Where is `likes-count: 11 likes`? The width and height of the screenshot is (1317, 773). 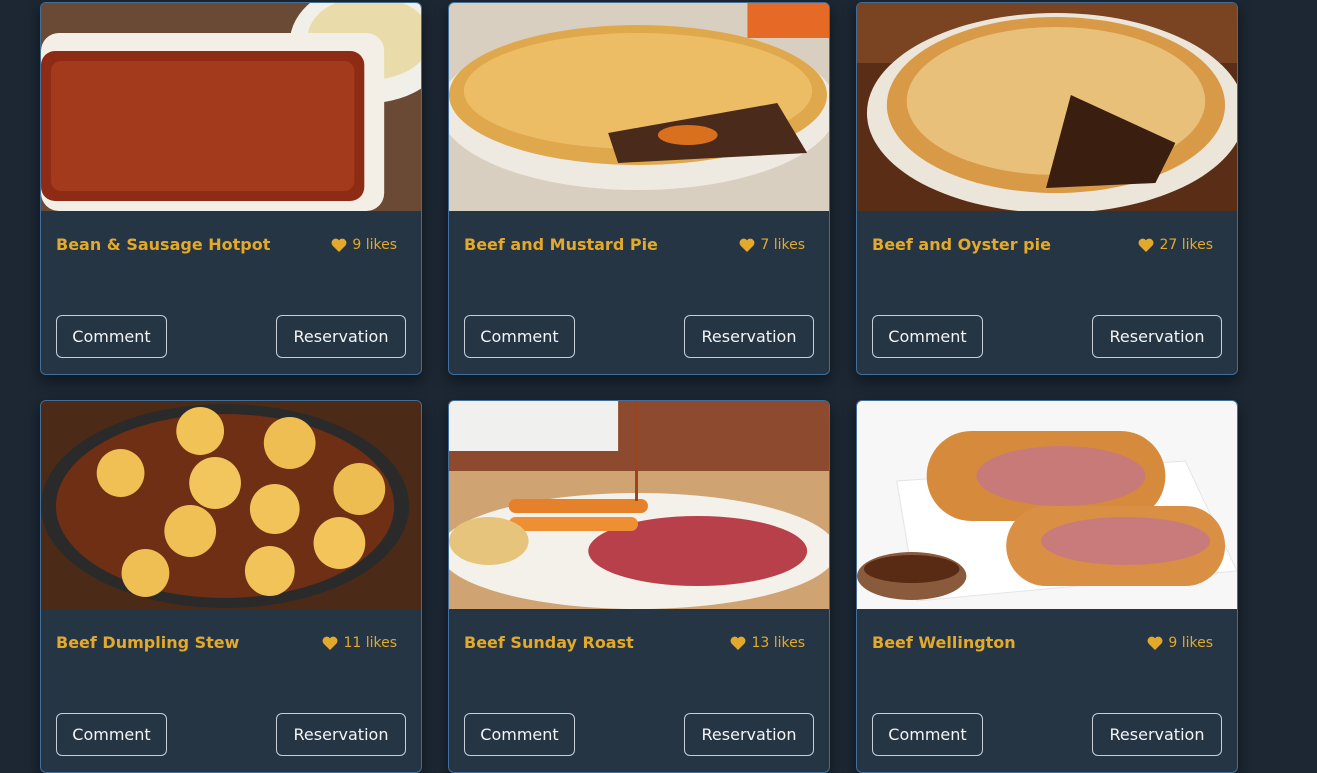 likes-count: 11 likes is located at coordinates (359, 643).